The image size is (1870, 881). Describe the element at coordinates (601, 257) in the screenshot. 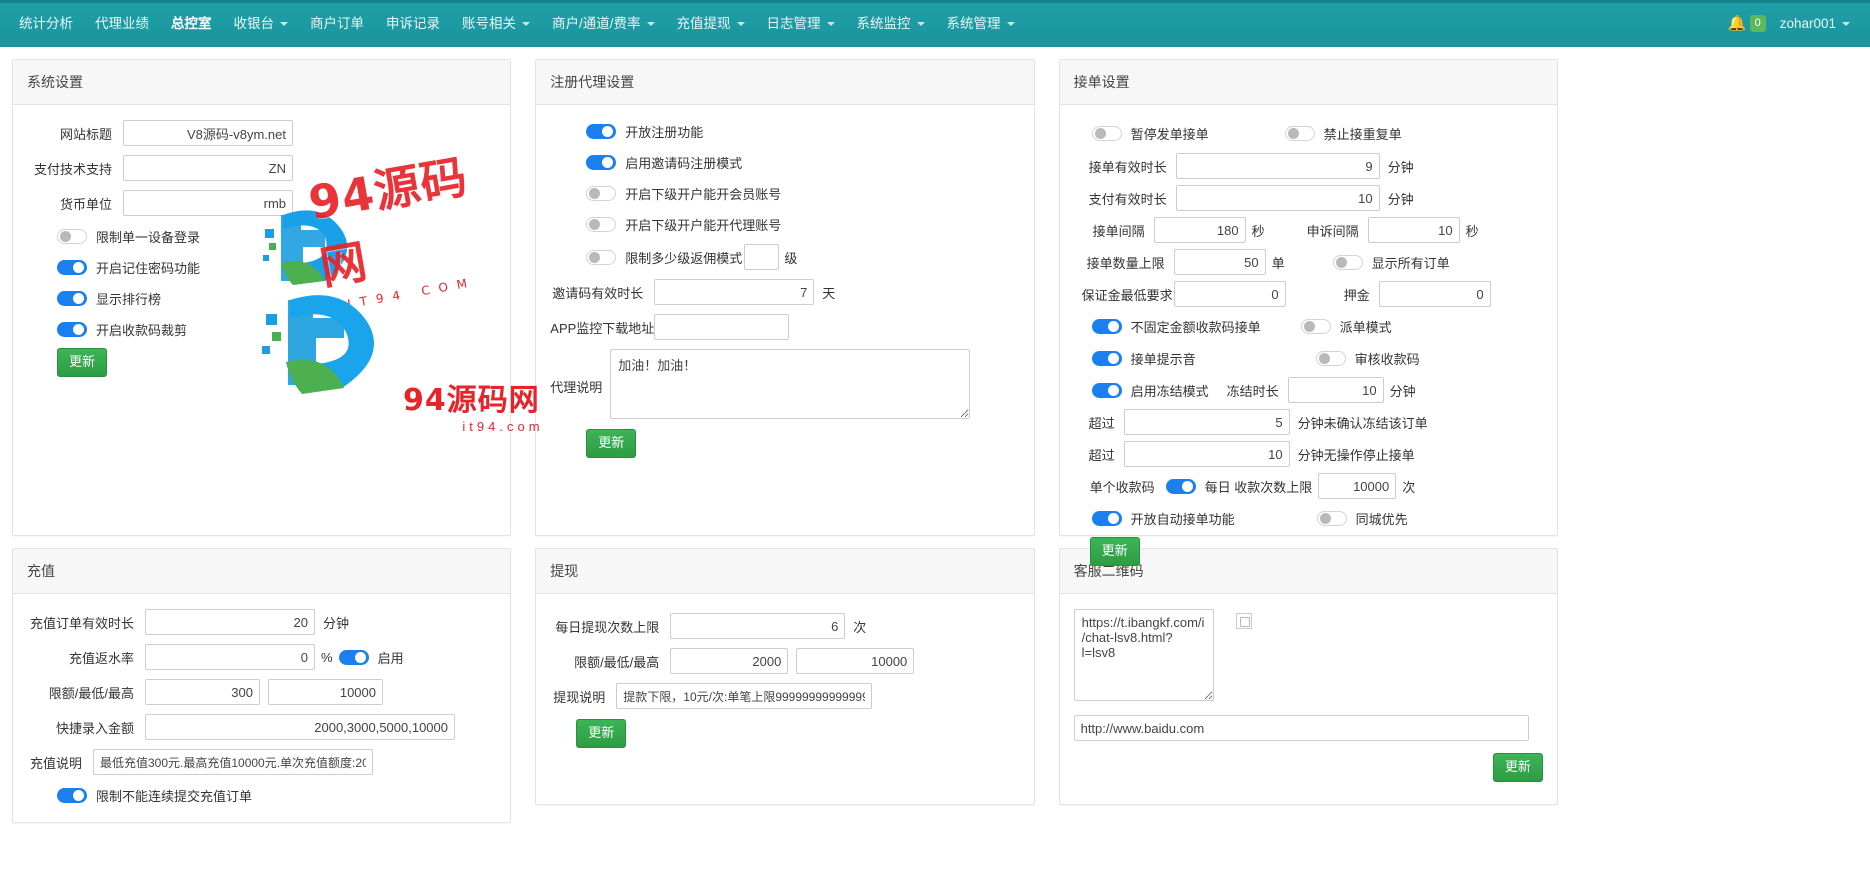

I see `commission-levels-toggle` at that location.